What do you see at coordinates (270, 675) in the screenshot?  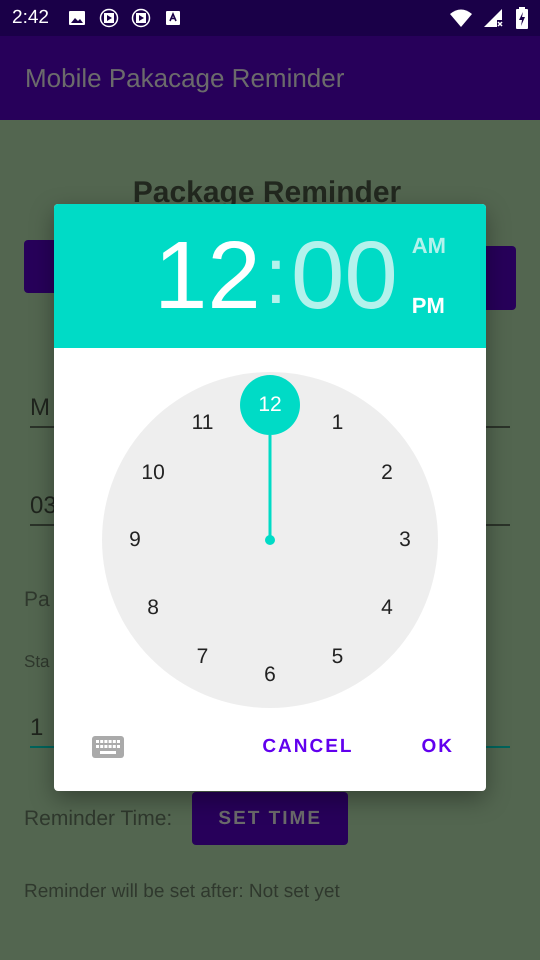 I see `dial-number: 6` at bounding box center [270, 675].